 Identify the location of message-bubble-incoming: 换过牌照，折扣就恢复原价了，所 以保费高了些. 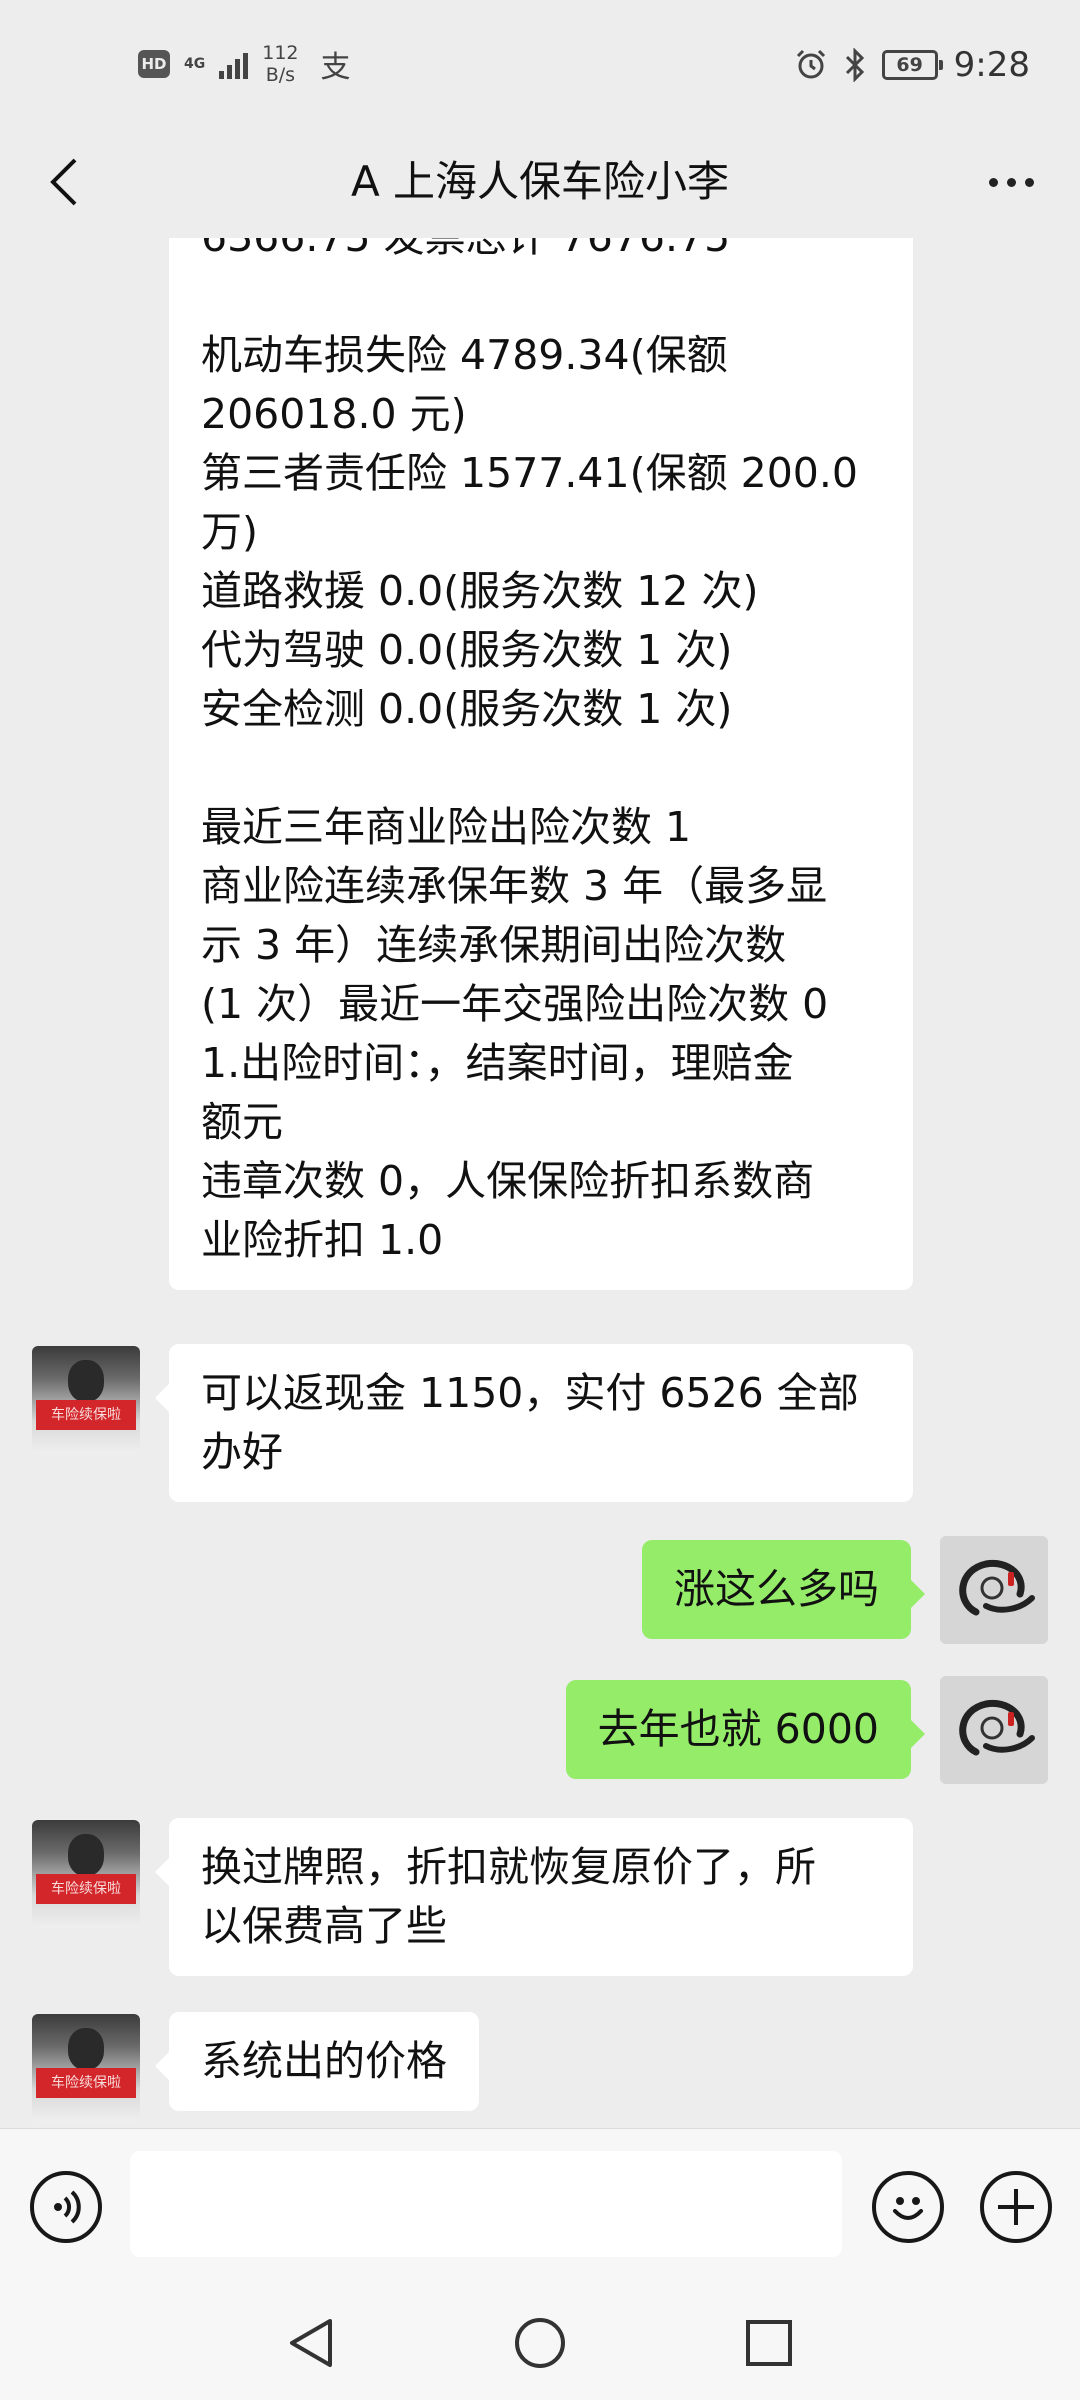
(534, 1897).